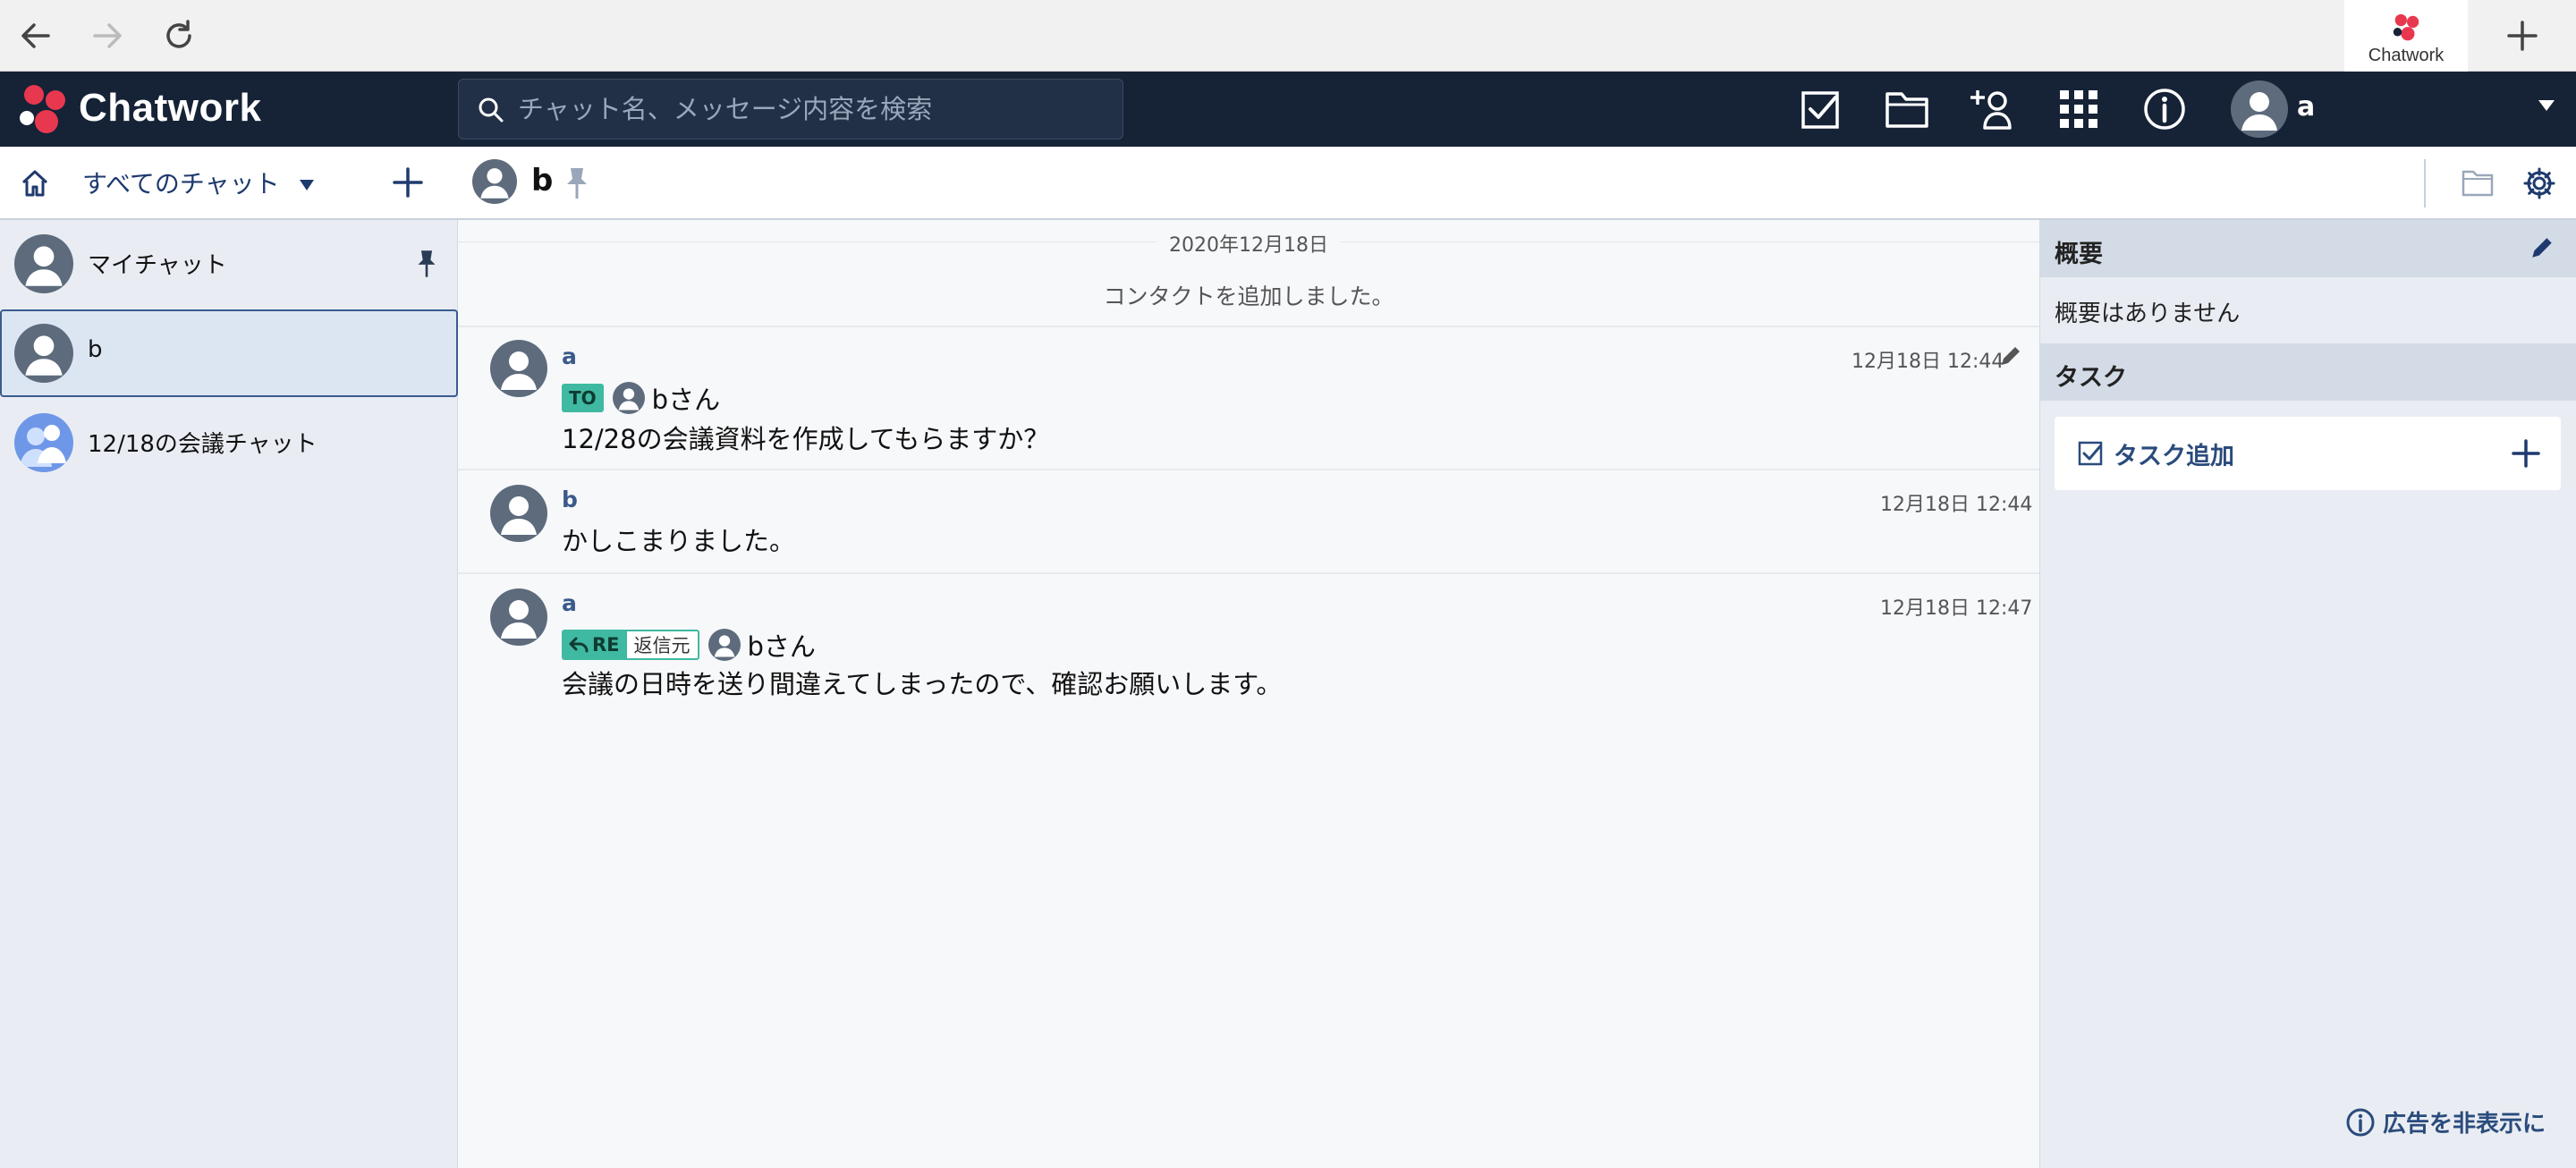 This screenshot has width=2576, height=1168. I want to click on re-label: RE, so click(595, 644).